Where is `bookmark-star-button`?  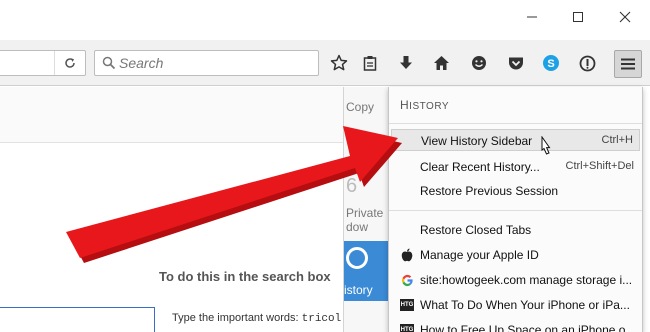
bookmark-star-button is located at coordinates (339, 63).